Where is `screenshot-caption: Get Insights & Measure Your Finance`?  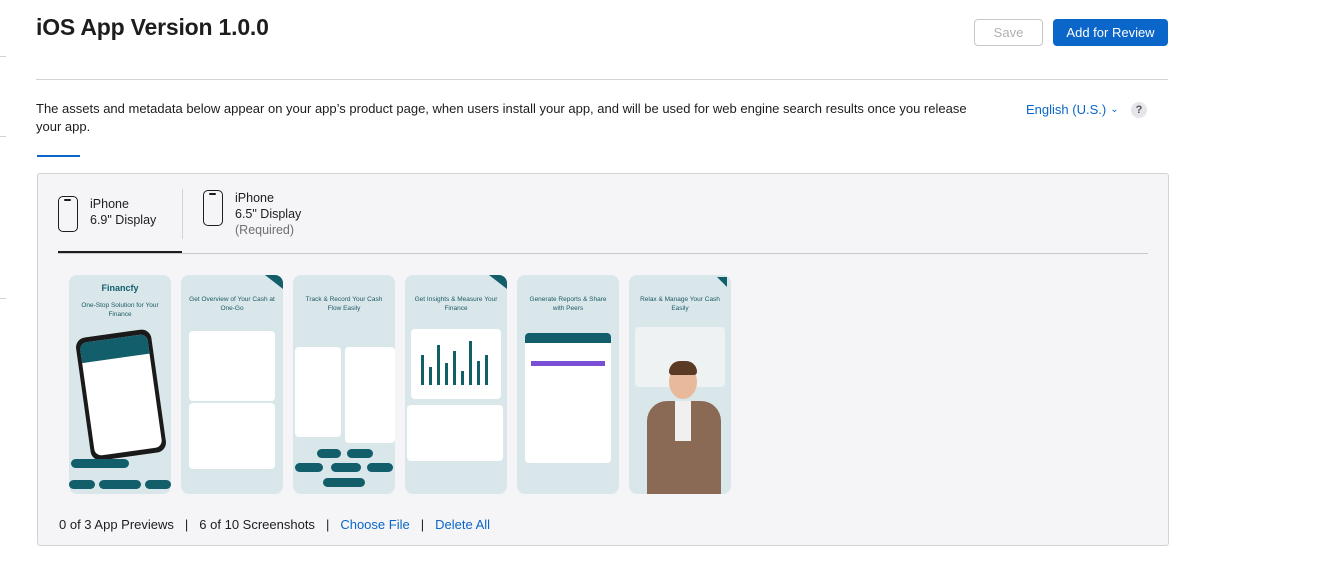 screenshot-caption: Get Insights & Measure Your Finance is located at coordinates (456, 304).